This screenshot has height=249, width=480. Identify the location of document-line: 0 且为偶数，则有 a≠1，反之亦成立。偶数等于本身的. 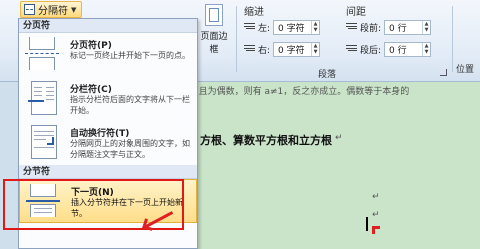
(300, 92).